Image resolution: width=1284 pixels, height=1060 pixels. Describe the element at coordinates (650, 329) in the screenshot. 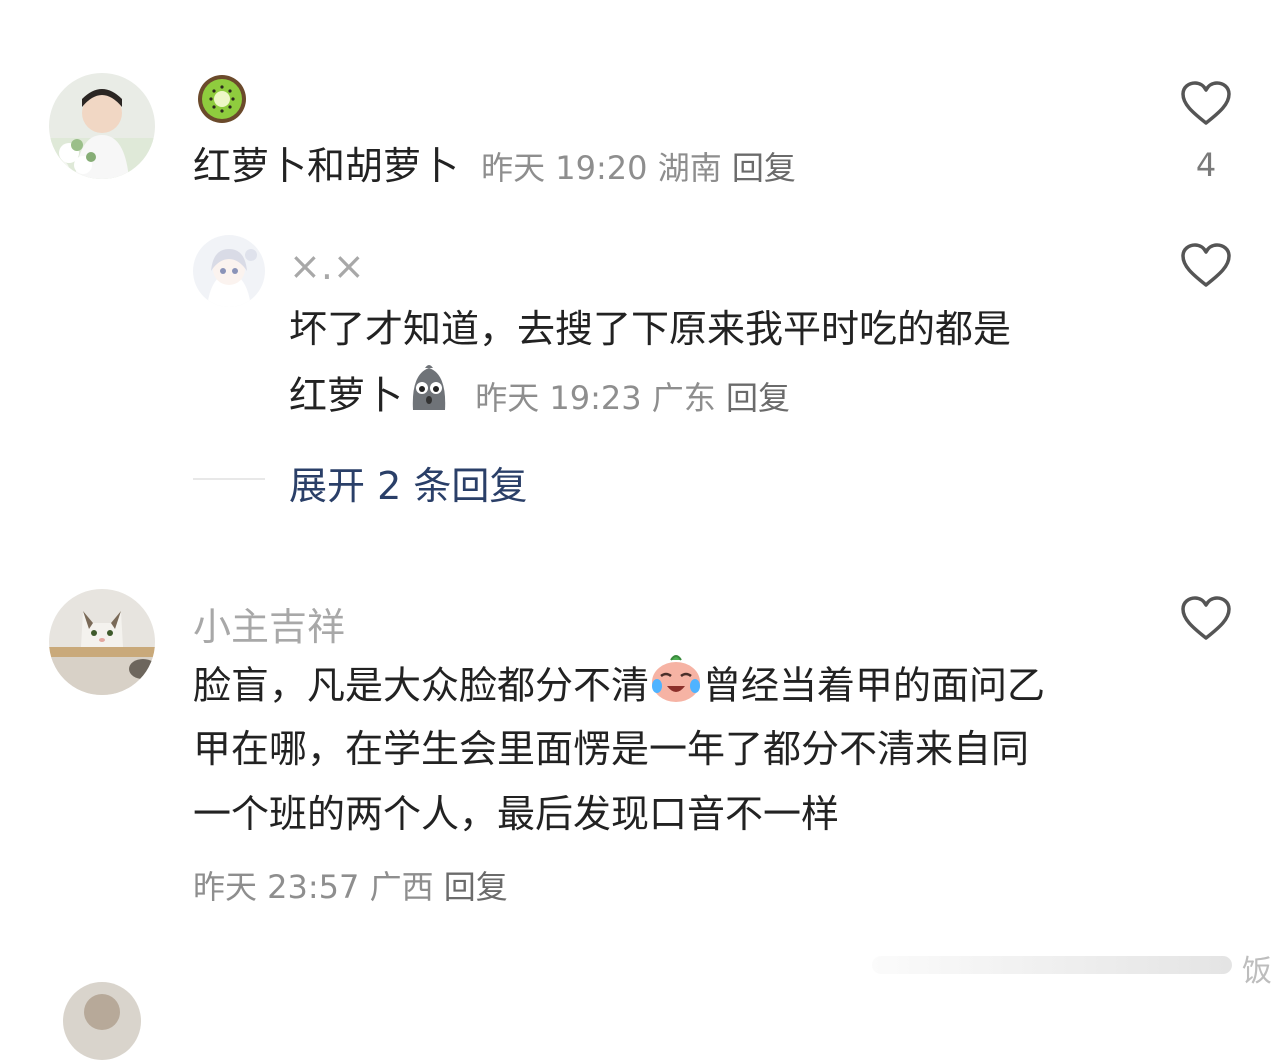

I see `comment-text: 坏了才知道，去搜了下原来我平时吃的都是` at that location.